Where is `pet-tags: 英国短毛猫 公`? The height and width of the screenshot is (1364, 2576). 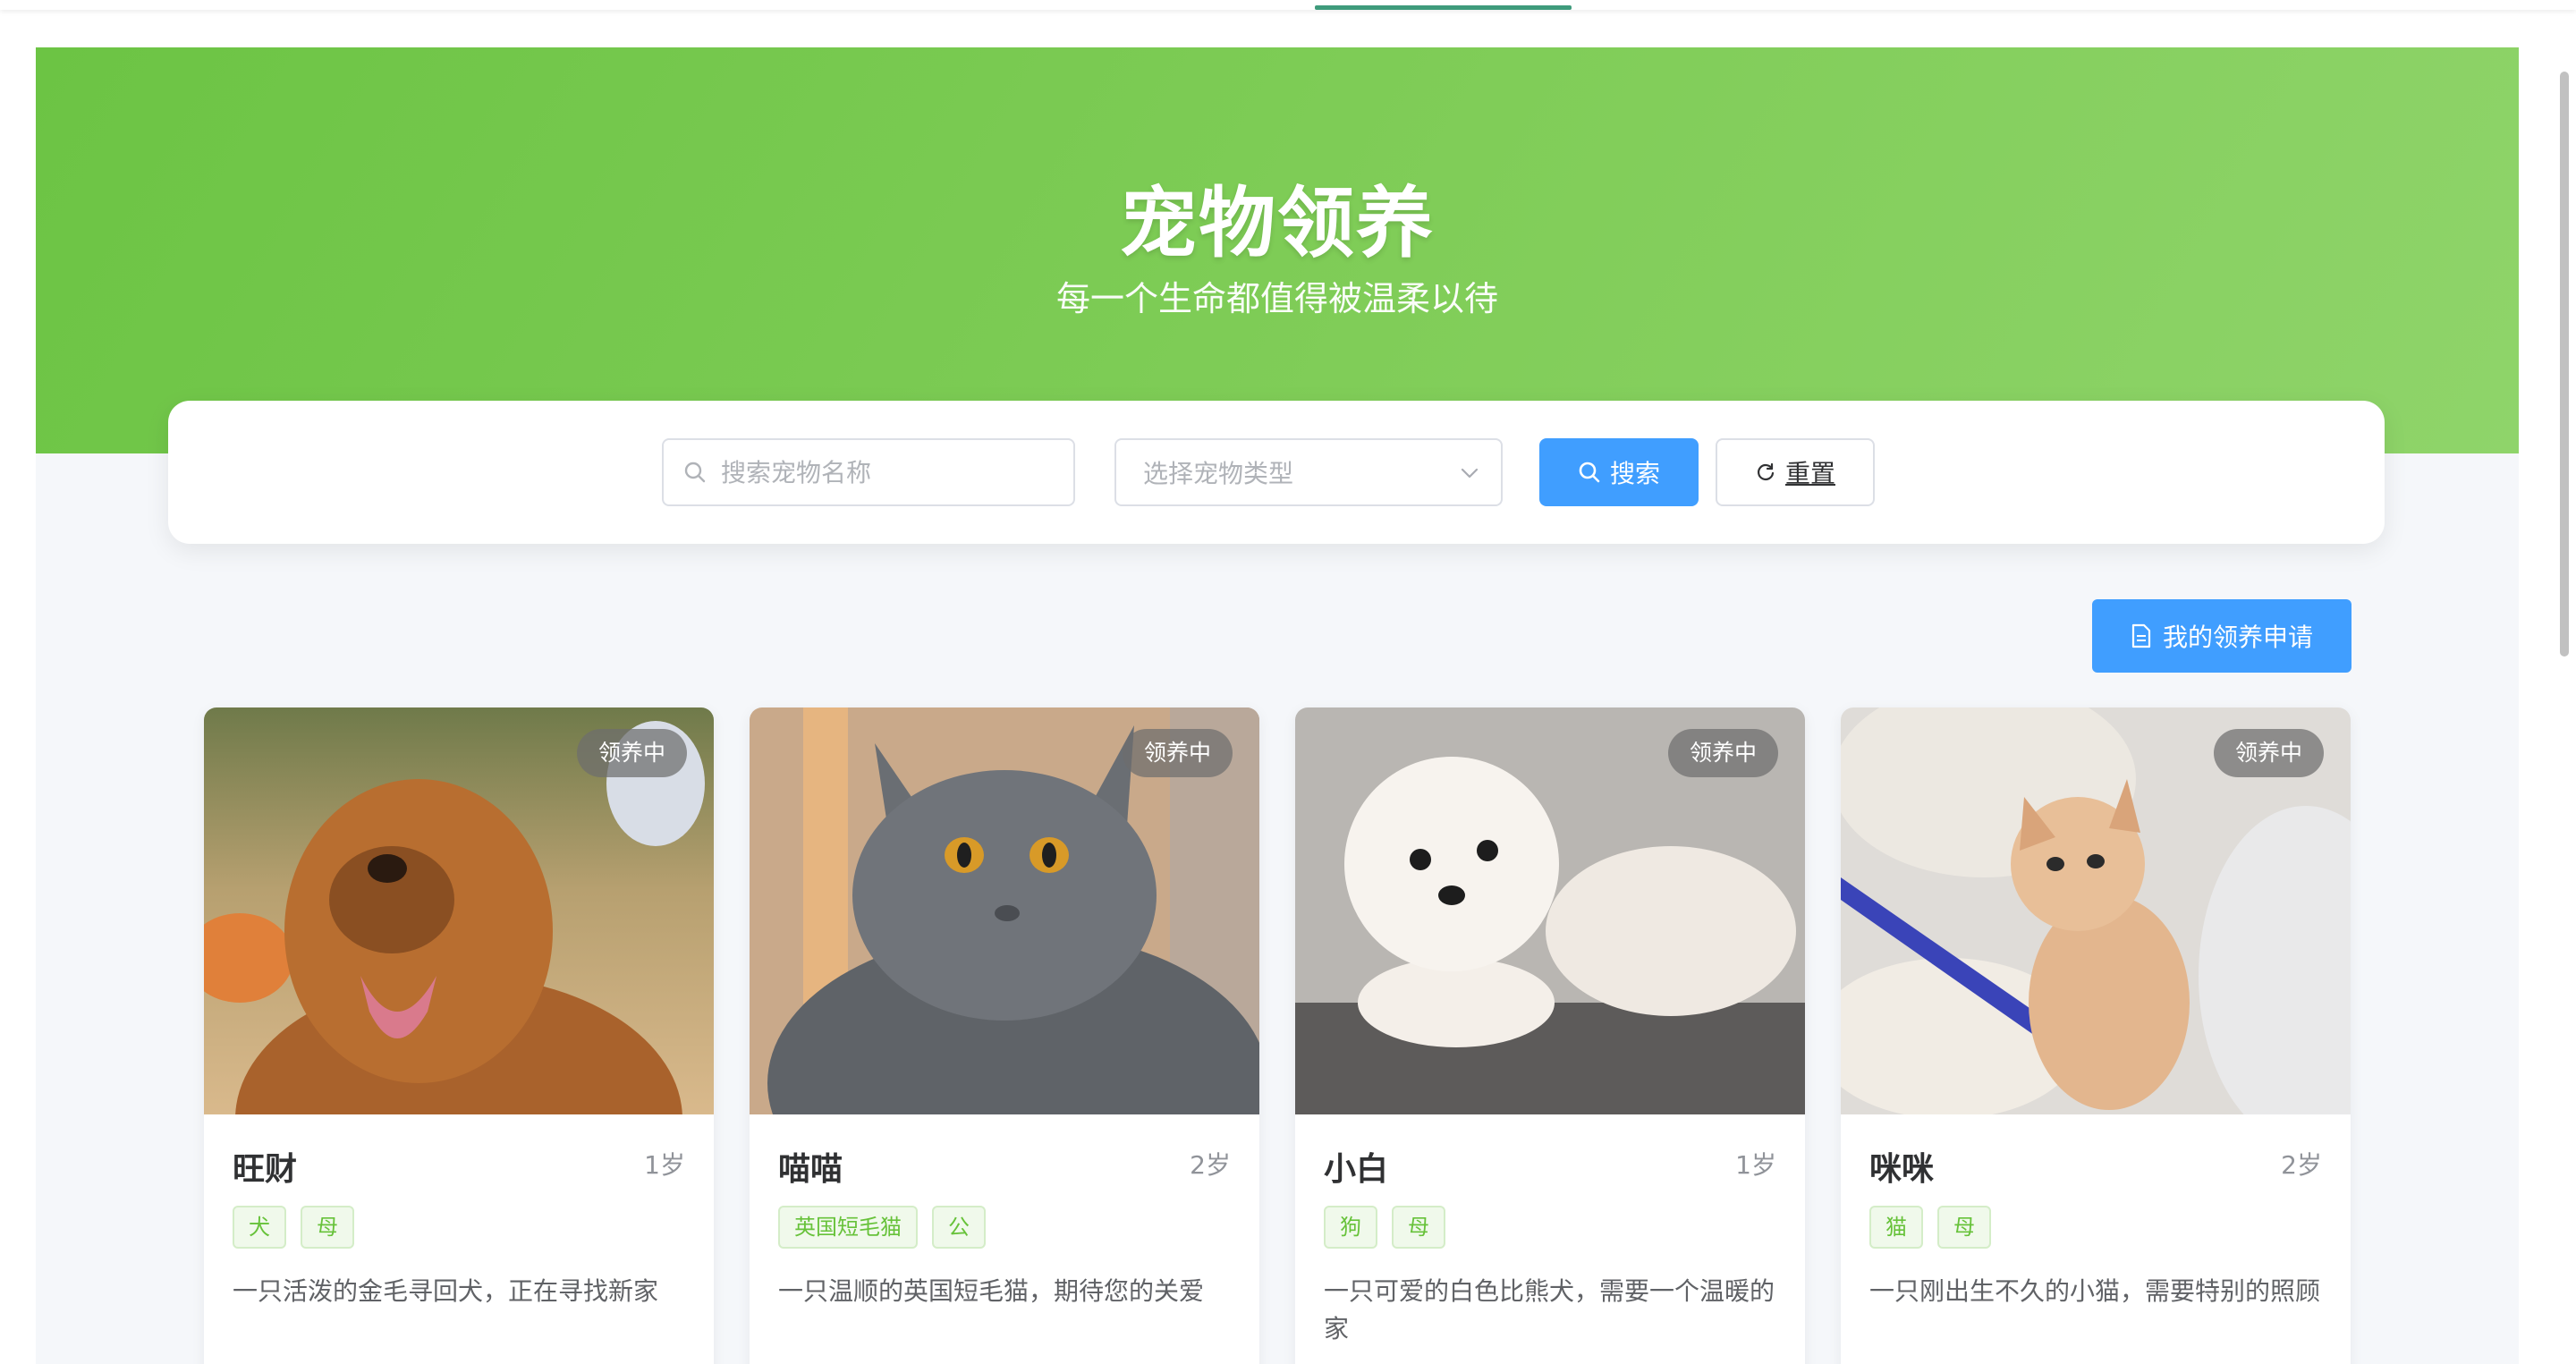
pet-tags: 英国短毛猫 公 is located at coordinates (882, 1227).